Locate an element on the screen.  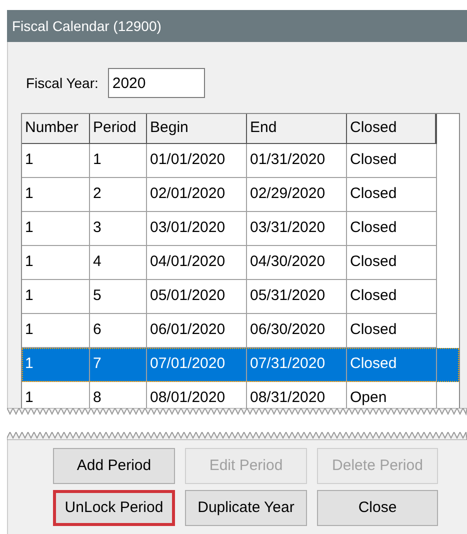
table-cell: 7 is located at coordinates (118, 365).